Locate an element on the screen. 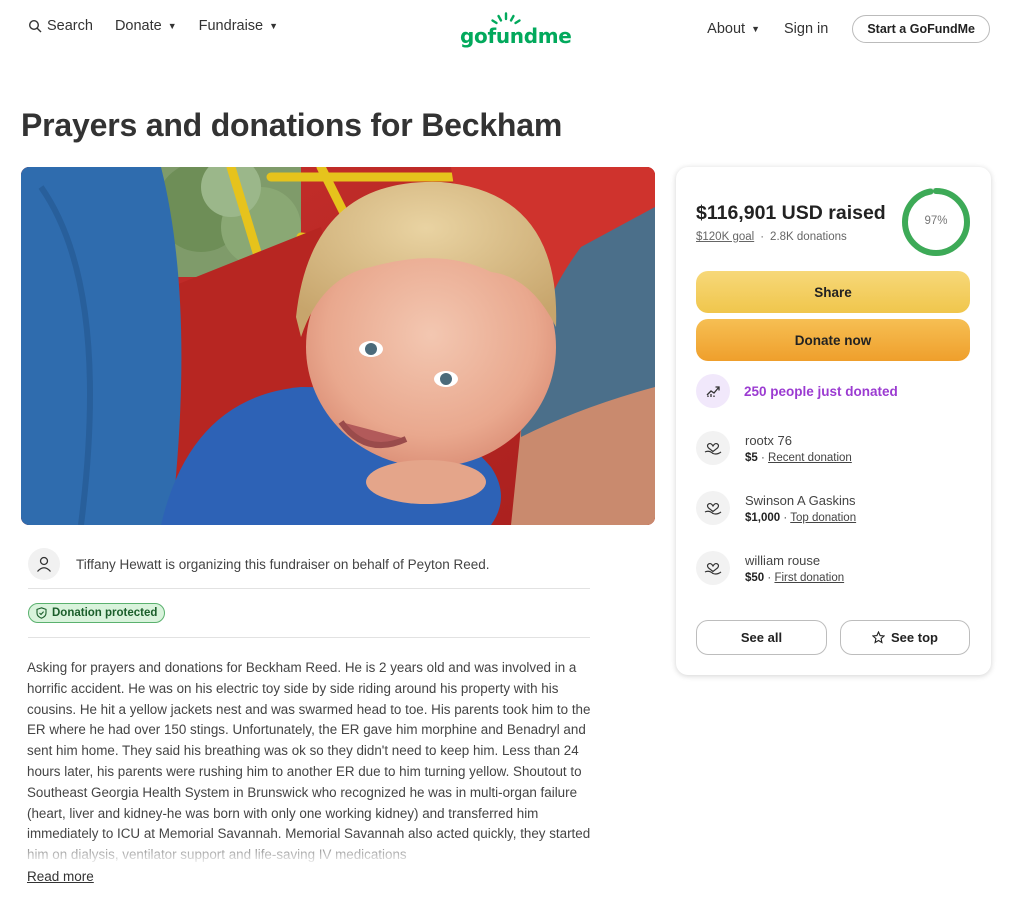 The height and width of the screenshot is (906, 1024). shield-icon is located at coordinates (41, 613).